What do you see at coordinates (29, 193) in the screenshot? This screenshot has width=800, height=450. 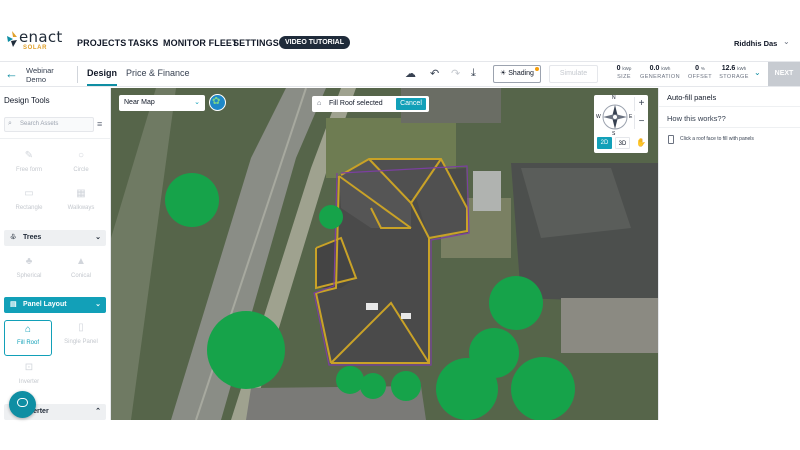 I see `rectangle-icon: ▭` at bounding box center [29, 193].